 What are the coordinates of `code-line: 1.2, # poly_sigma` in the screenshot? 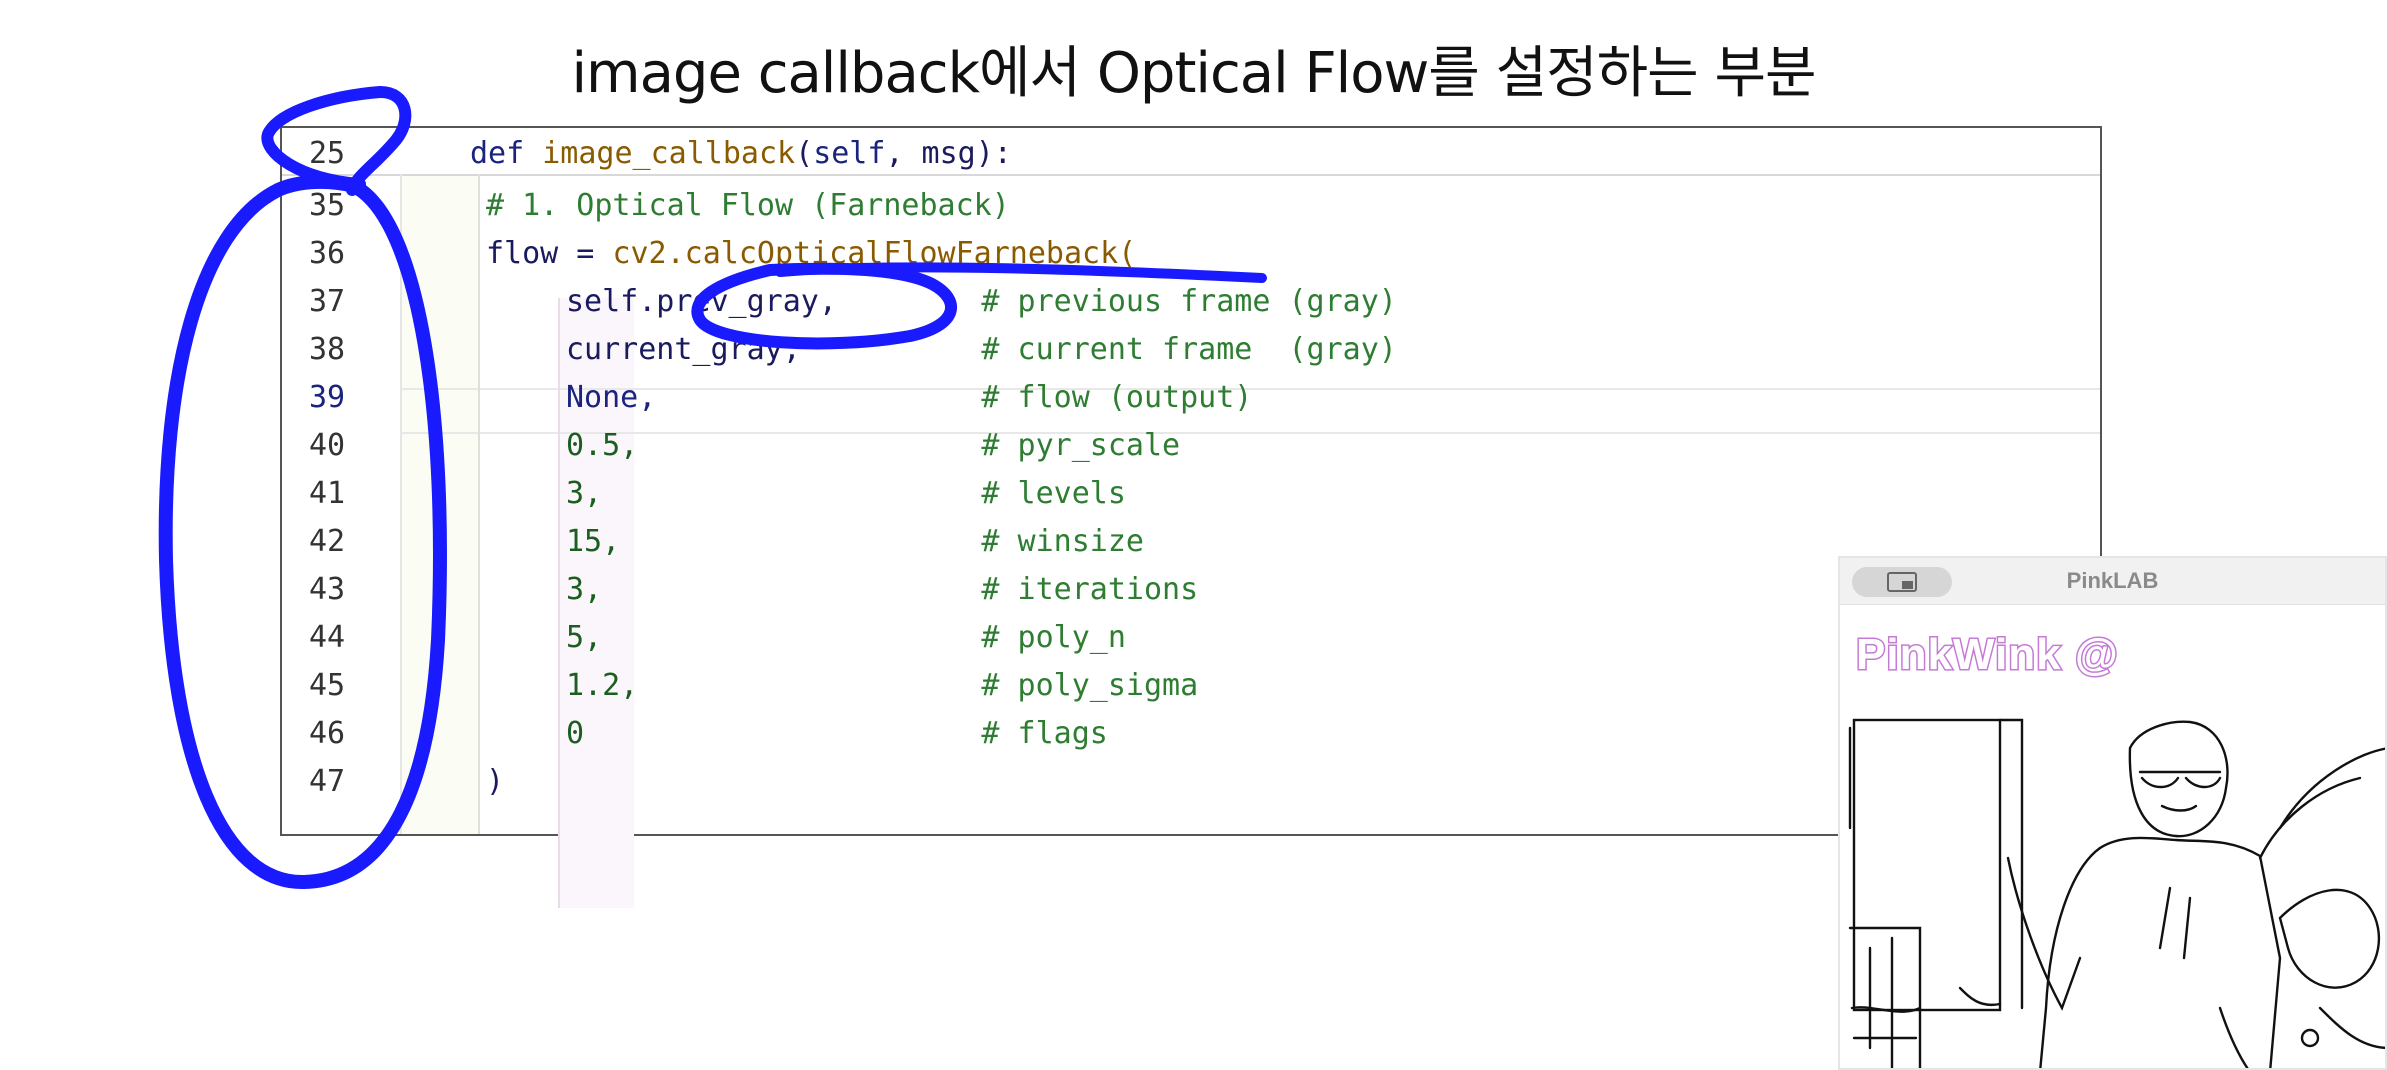 It's located at (882, 685).